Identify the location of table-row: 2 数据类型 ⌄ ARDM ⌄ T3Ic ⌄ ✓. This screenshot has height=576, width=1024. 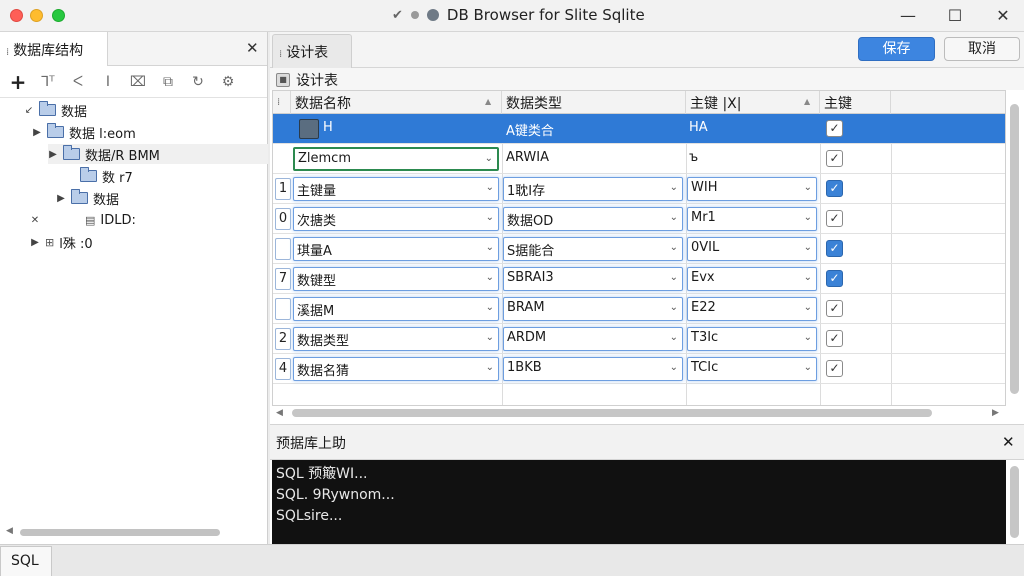
(639, 339).